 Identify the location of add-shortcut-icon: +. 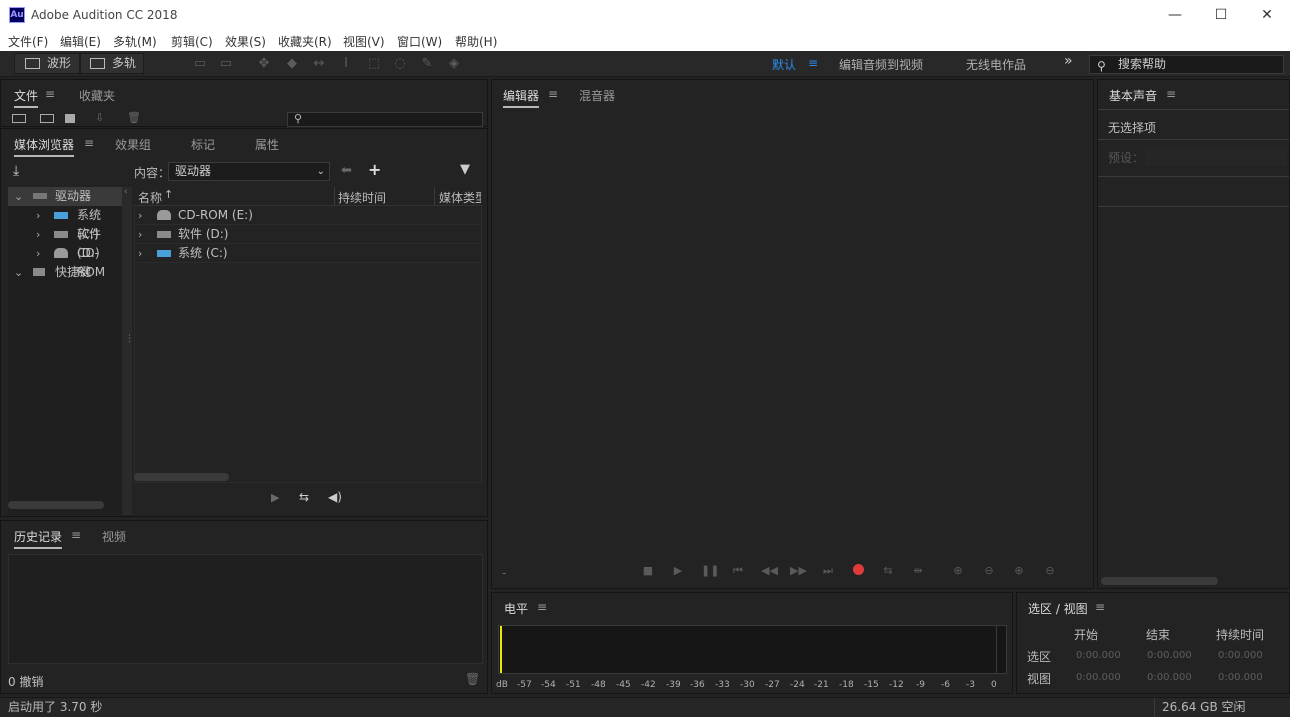
(374, 169).